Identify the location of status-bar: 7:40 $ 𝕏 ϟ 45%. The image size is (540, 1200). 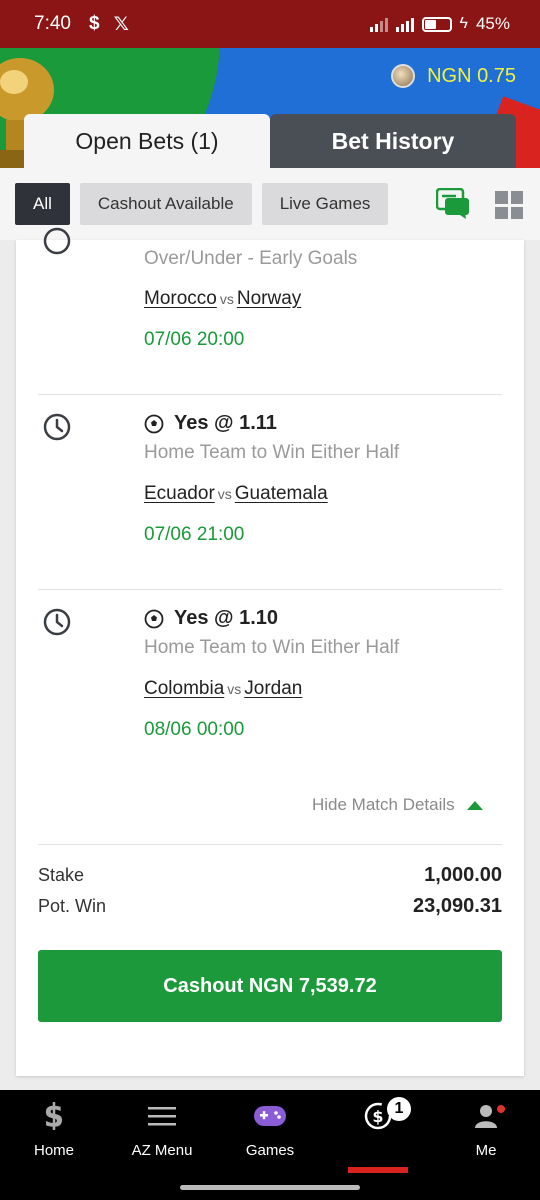
(270, 24).